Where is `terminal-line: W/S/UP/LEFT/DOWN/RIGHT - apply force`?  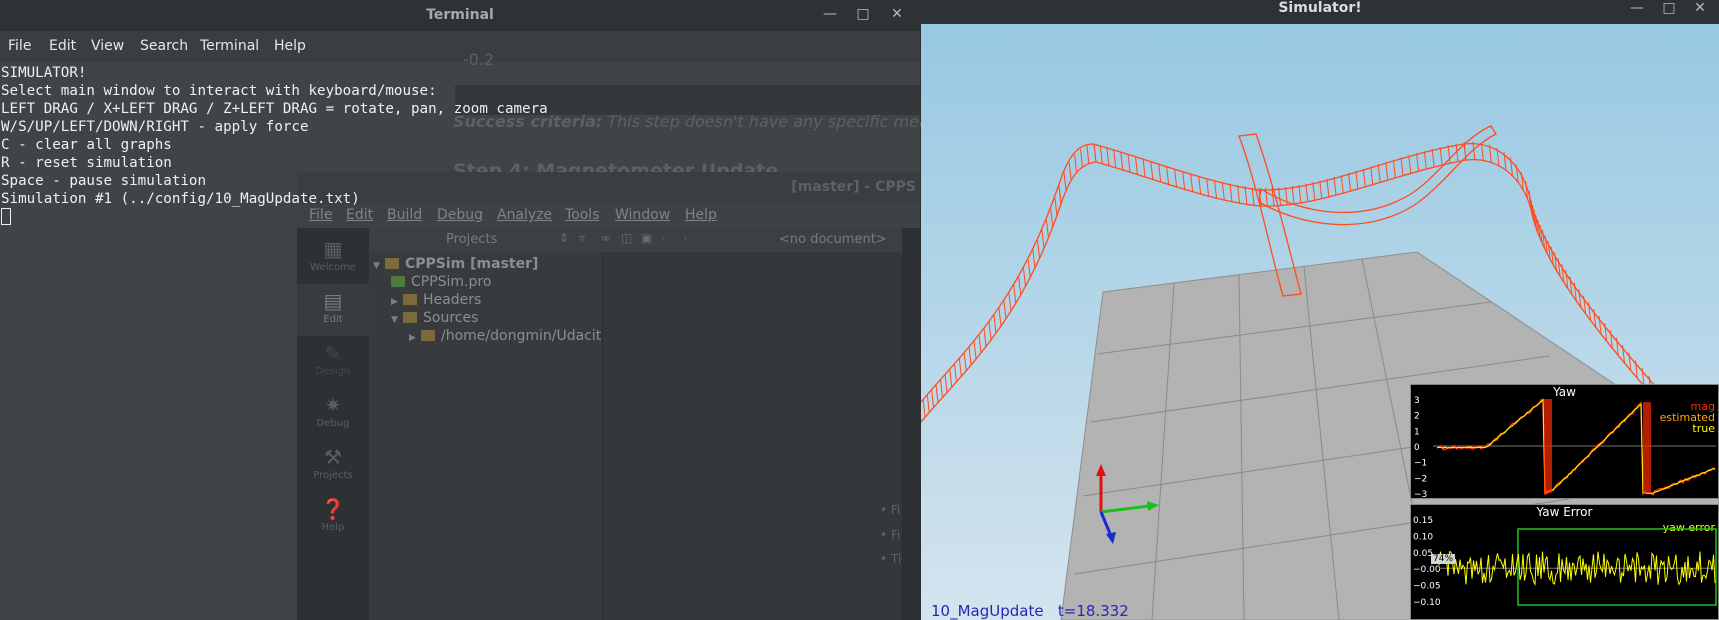
terminal-line: W/S/UP/LEFT/DOWN/RIGHT - apply force is located at coordinates (155, 127).